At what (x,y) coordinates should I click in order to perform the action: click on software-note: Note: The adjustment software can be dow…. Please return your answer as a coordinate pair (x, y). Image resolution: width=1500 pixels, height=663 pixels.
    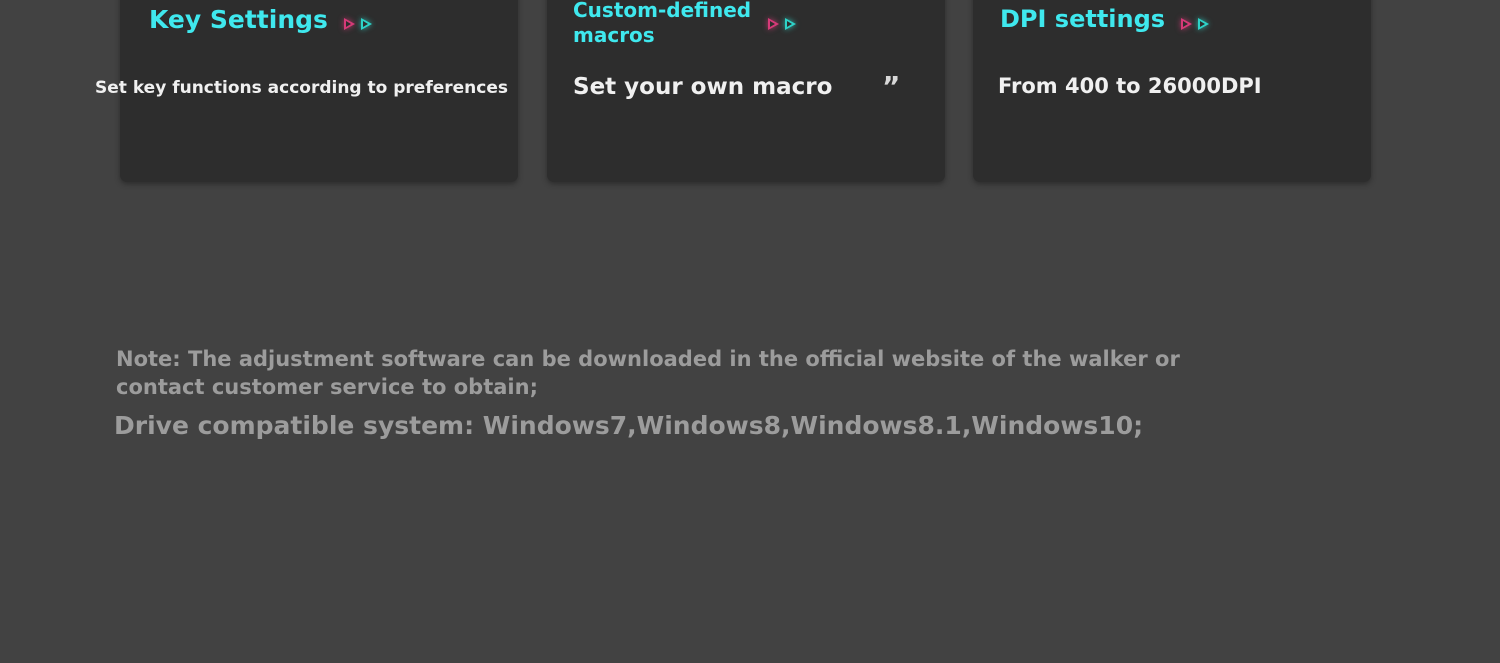
    Looking at the image, I should click on (648, 373).